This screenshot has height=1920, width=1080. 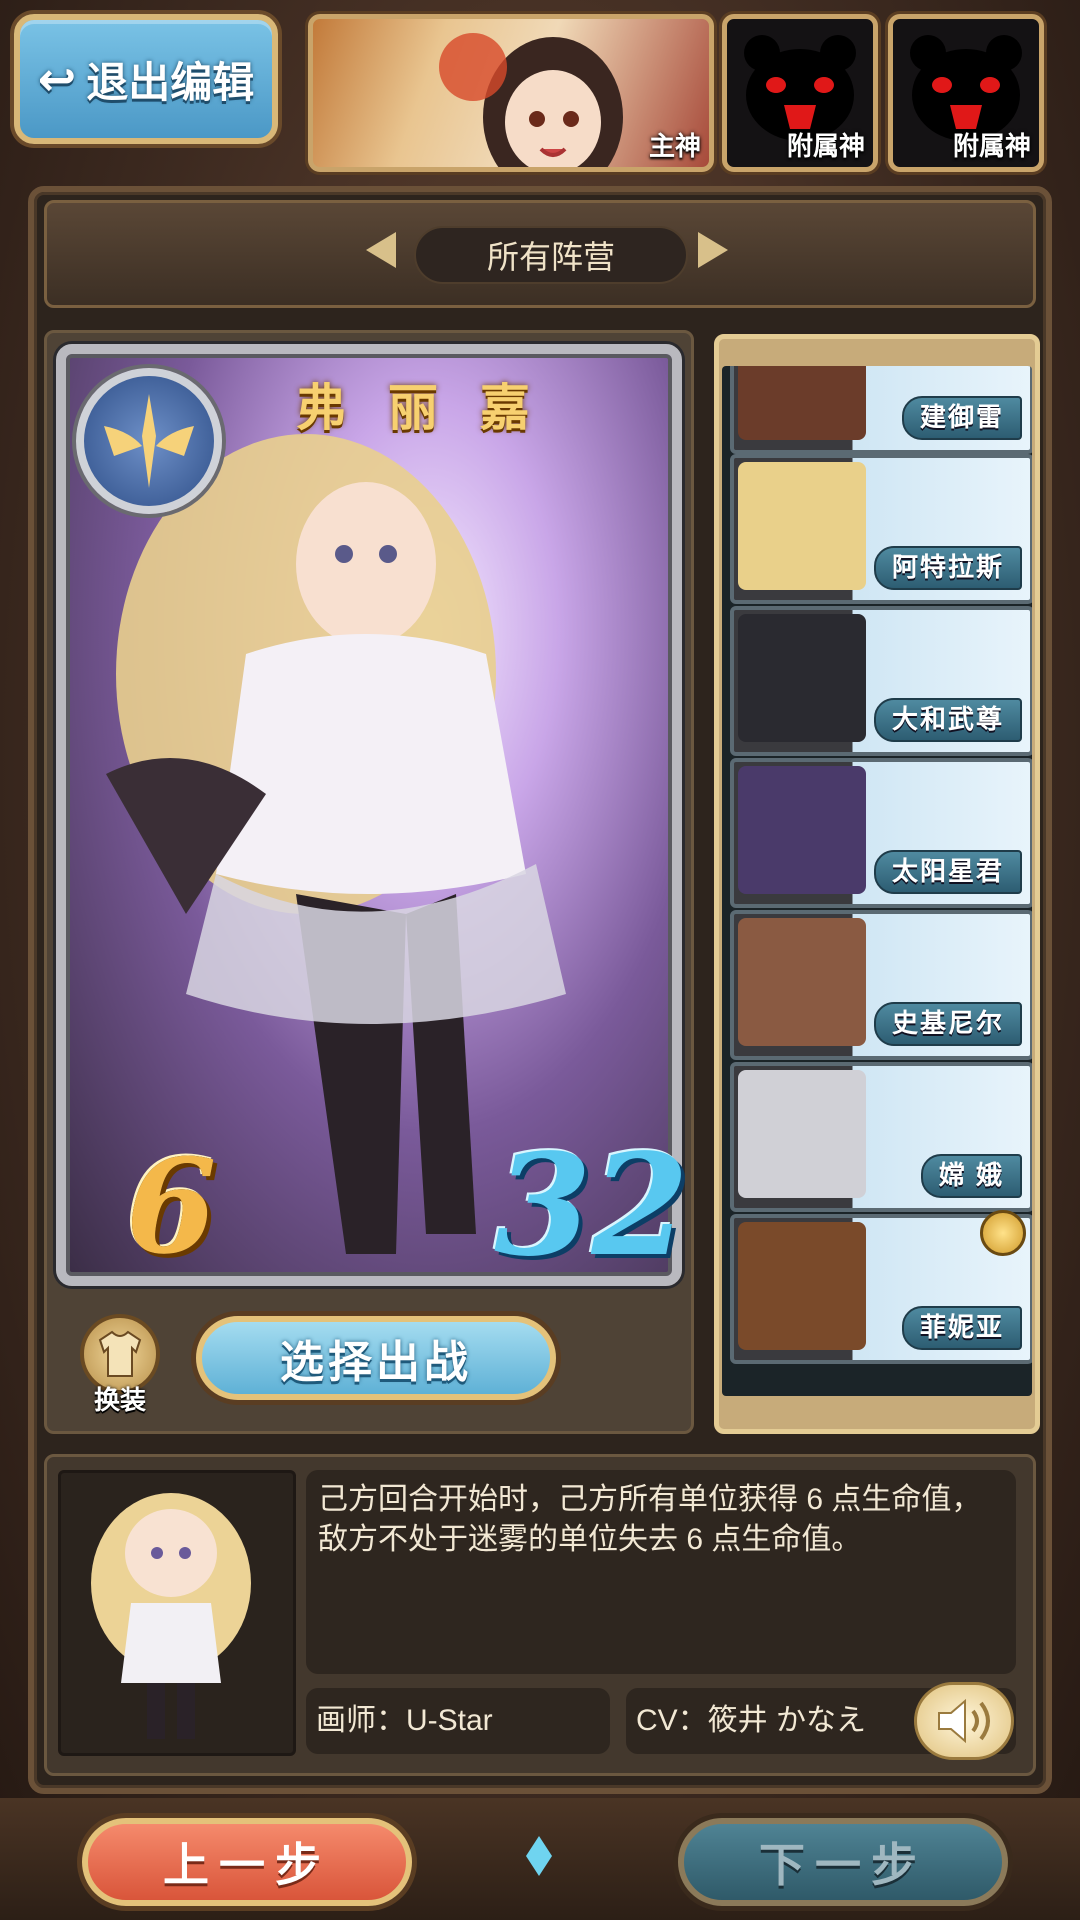 What do you see at coordinates (149, 441) in the screenshot?
I see `faction-emblem-icon` at bounding box center [149, 441].